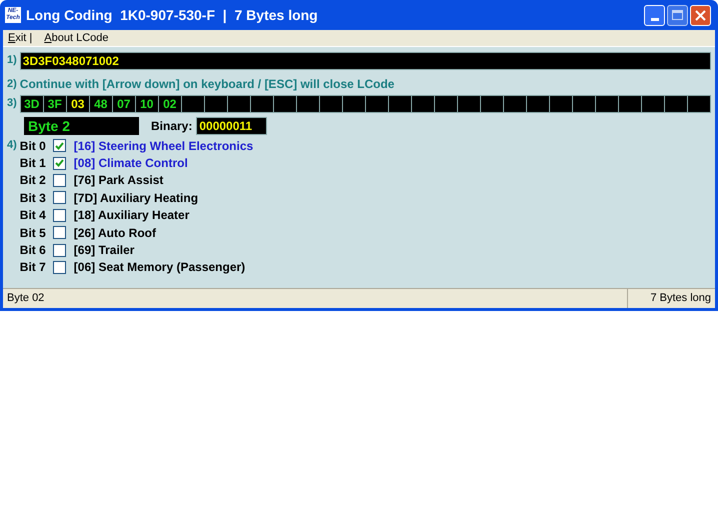  What do you see at coordinates (160, 267) in the screenshot?
I see `option-label: [06] Seat Memory (Passenger)` at bounding box center [160, 267].